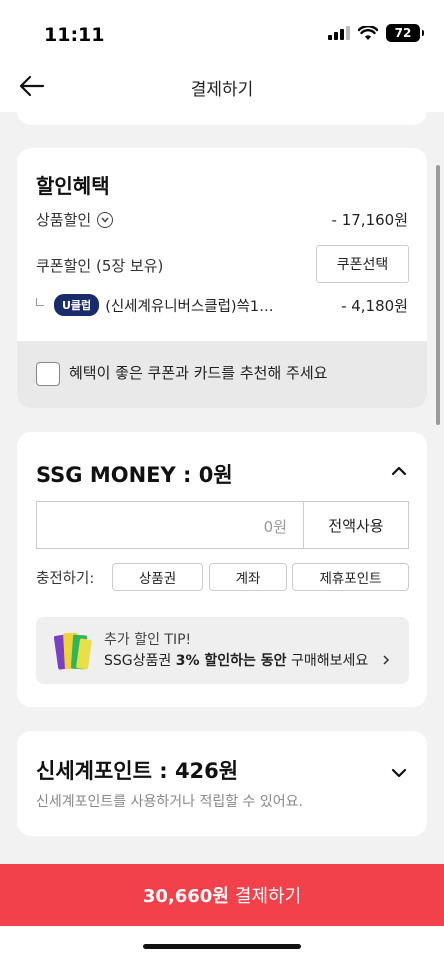 This screenshot has width=444, height=961. What do you see at coordinates (438, 295) in the screenshot?
I see `scrollbar` at bounding box center [438, 295].